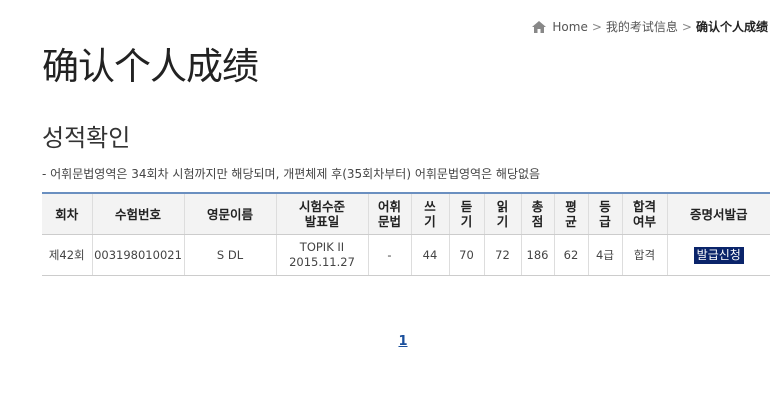 The image size is (780, 408). What do you see at coordinates (502, 214) in the screenshot?
I see `header-reading: 읽기` at bounding box center [502, 214].